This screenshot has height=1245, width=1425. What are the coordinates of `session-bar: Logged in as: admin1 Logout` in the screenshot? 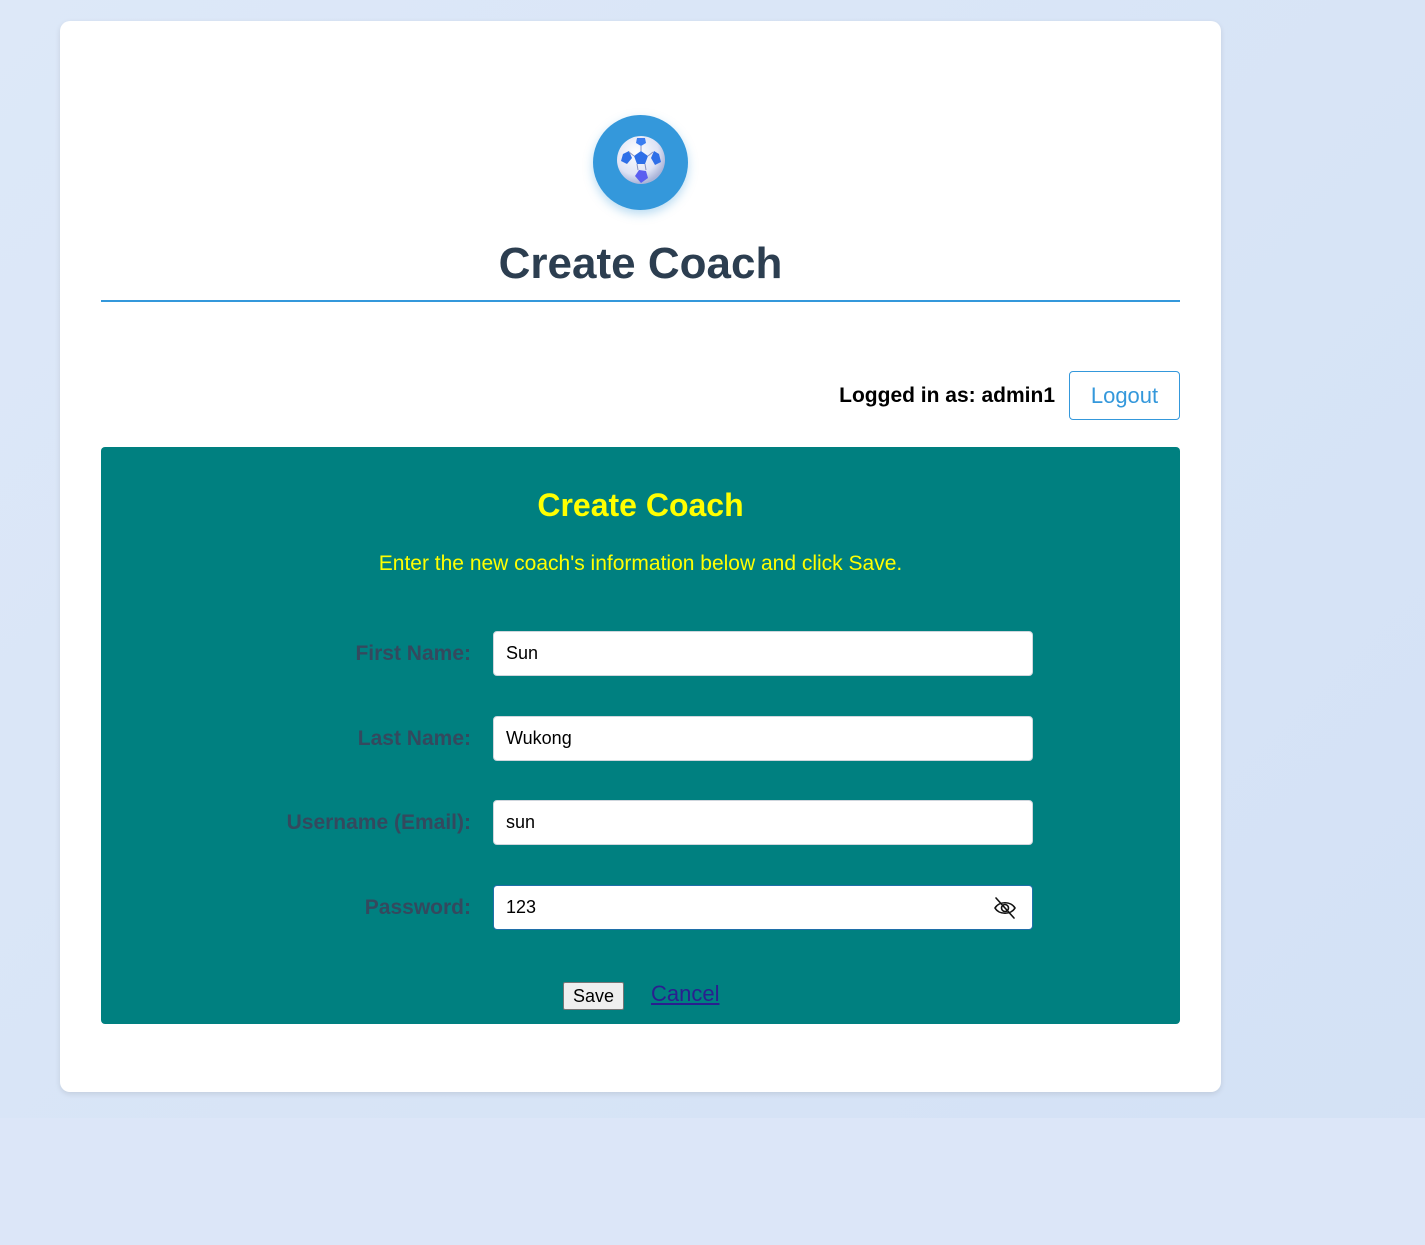 It's located at (1009, 395).